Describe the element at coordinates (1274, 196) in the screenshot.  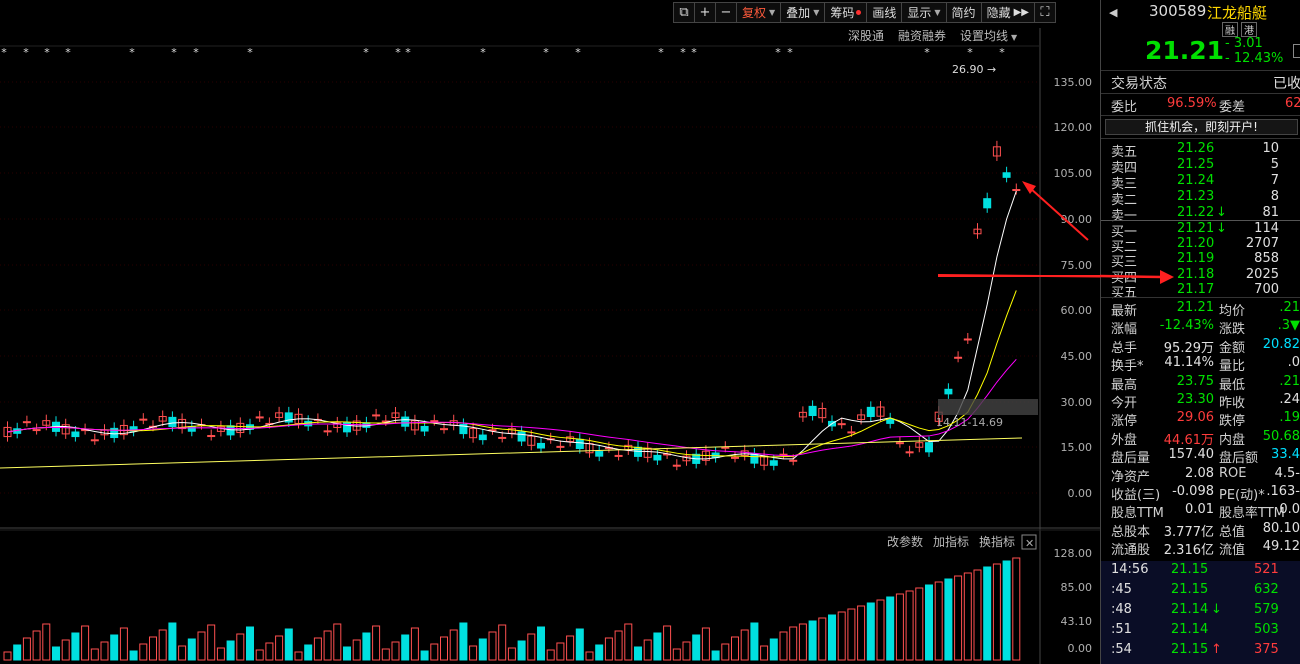
I see `ask-volume: 8` at that location.